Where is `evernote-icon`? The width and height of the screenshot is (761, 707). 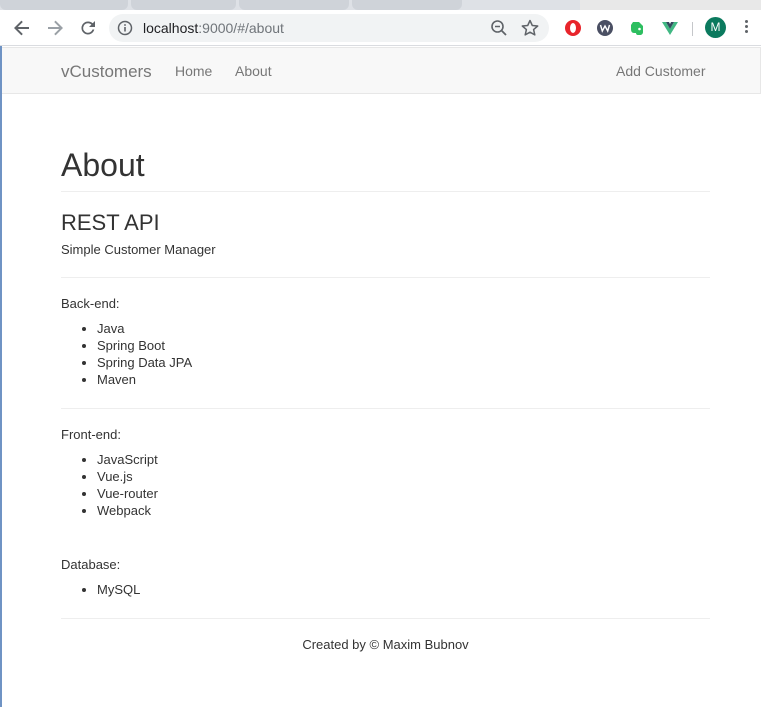
evernote-icon is located at coordinates (637, 28).